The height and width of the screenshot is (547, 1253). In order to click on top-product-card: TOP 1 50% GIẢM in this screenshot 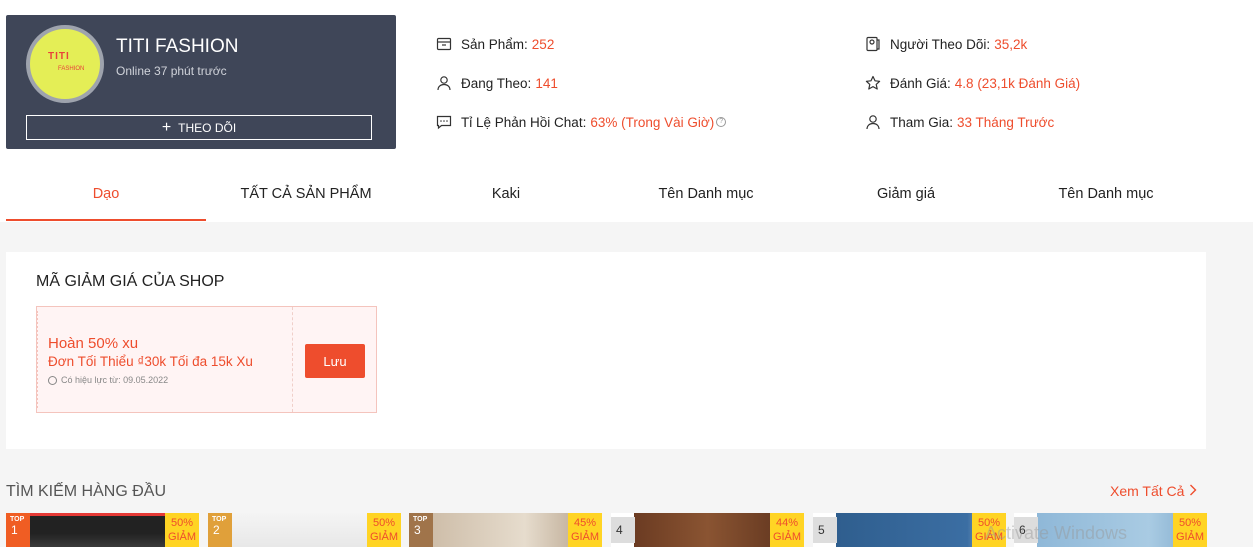, I will do `click(102, 530)`.